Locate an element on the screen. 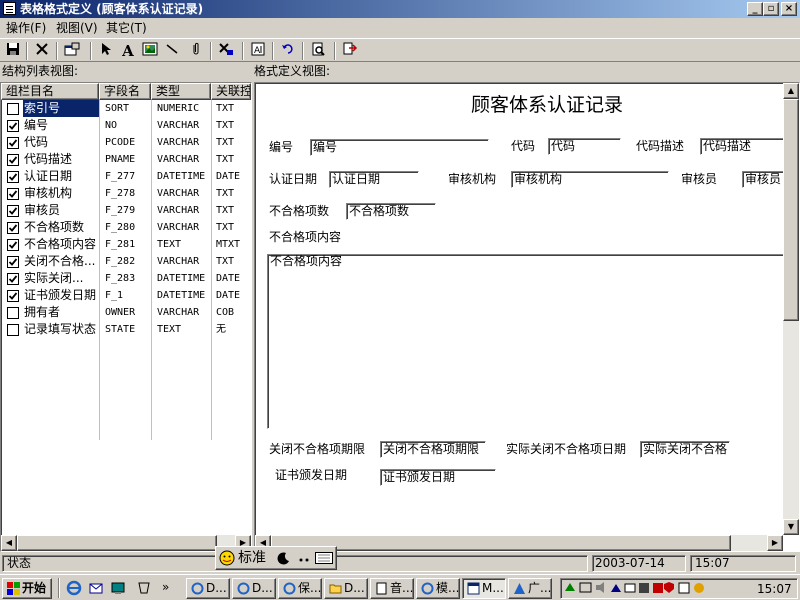  punctuation-icon is located at coordinates (304, 558).